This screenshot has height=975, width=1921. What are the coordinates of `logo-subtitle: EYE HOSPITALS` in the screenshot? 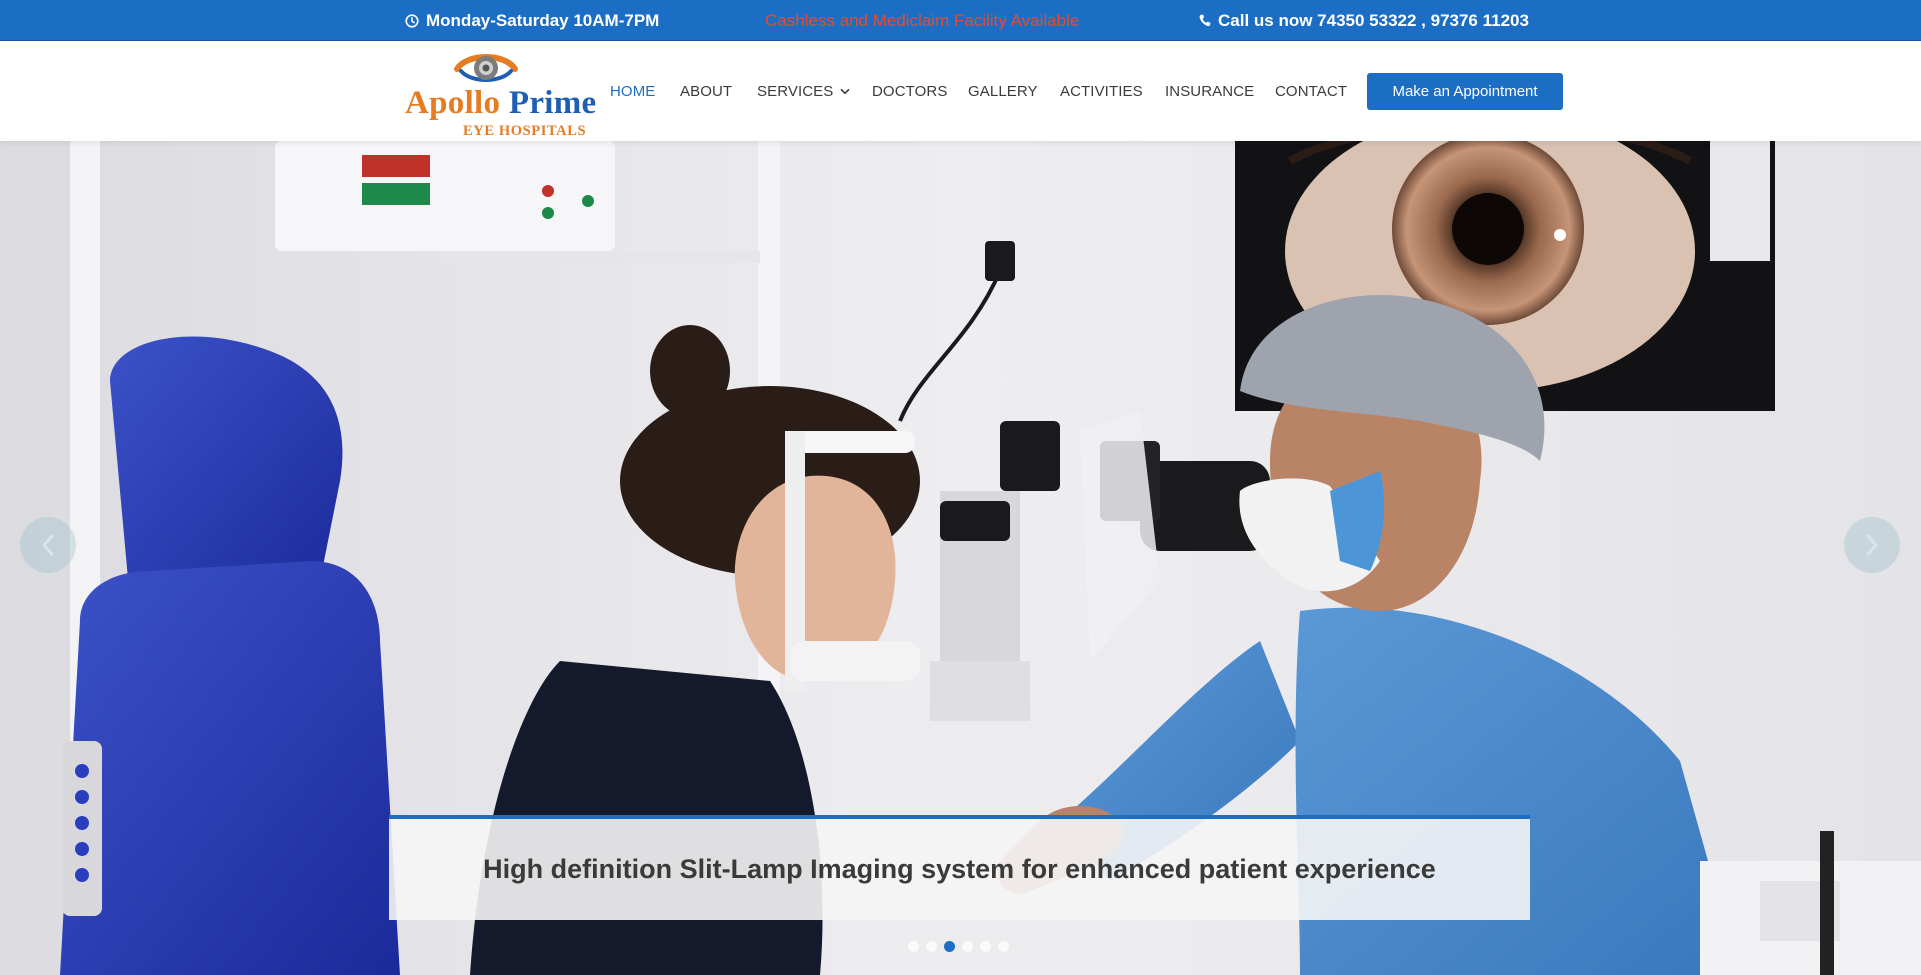 It's located at (525, 131).